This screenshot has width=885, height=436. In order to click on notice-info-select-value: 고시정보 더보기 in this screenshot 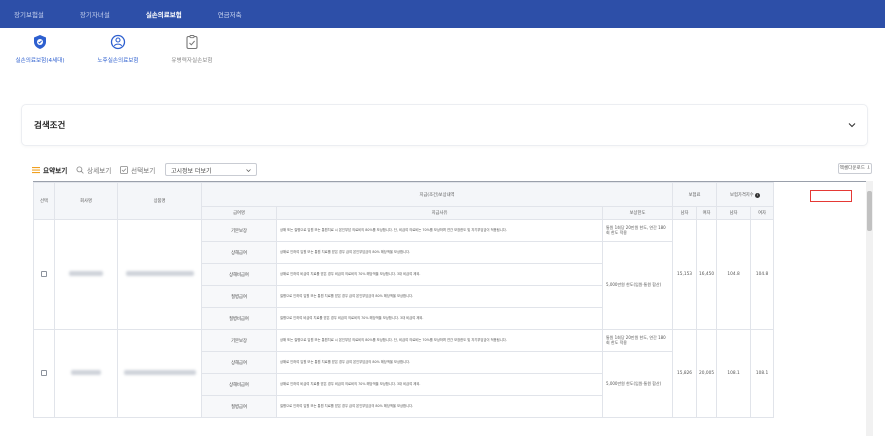, I will do `click(191, 171)`.